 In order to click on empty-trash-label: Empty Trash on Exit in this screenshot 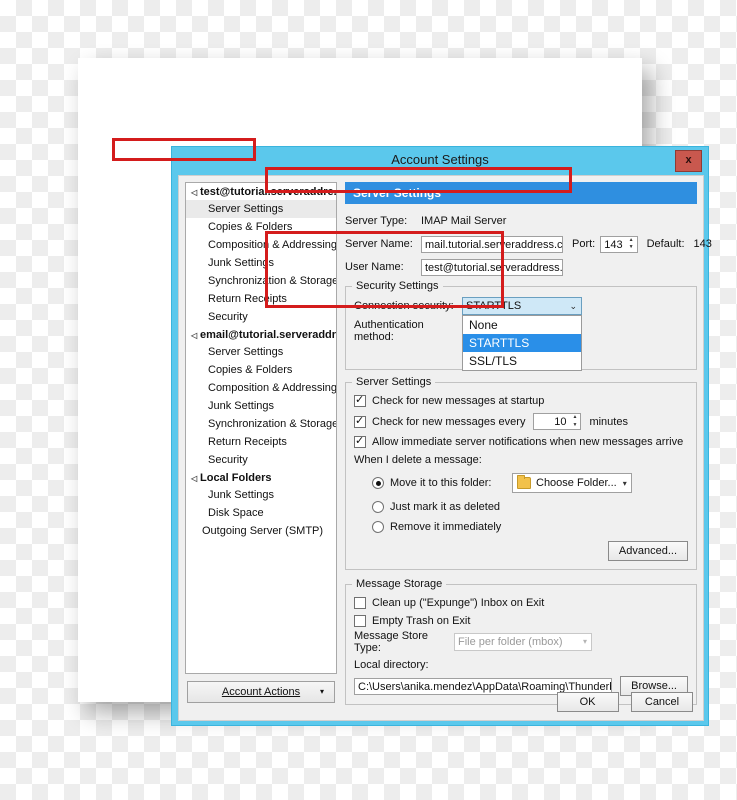, I will do `click(421, 621)`.